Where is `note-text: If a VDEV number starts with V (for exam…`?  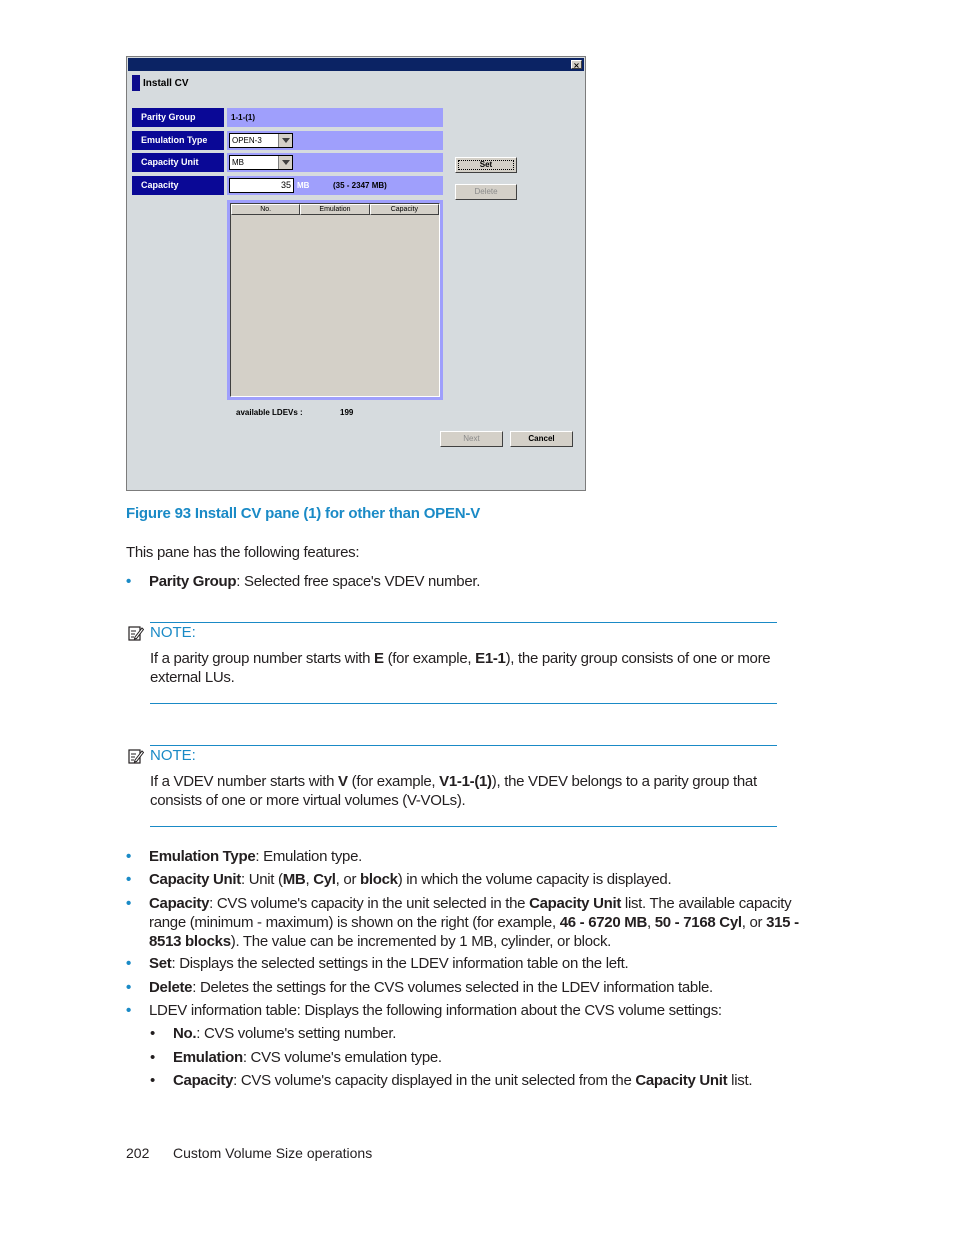
note-text: If a VDEV number starts with V (for exam… is located at coordinates (453, 791).